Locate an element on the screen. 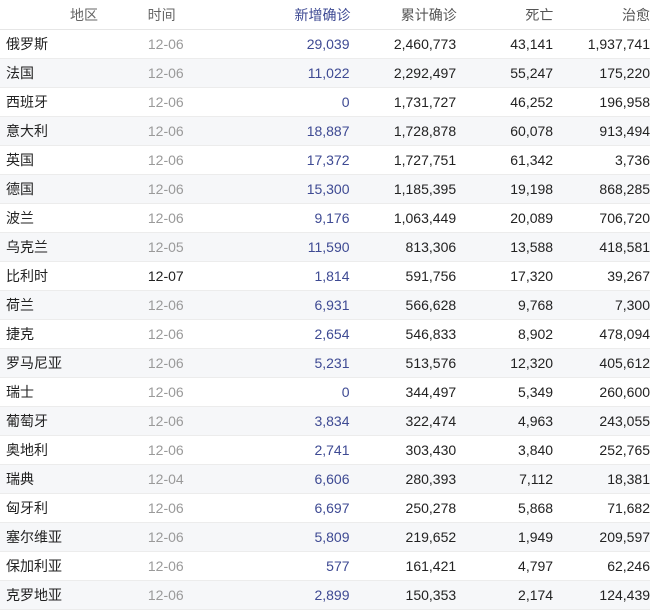 Image resolution: width=650 pixels, height=611 pixels. cell-region: 匈牙利 is located at coordinates (27, 508).